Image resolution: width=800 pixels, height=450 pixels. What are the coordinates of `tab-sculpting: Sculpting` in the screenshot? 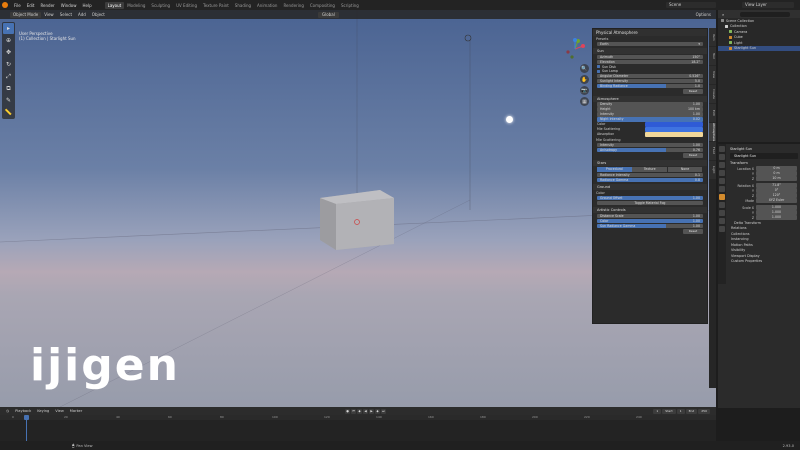 It's located at (160, 5).